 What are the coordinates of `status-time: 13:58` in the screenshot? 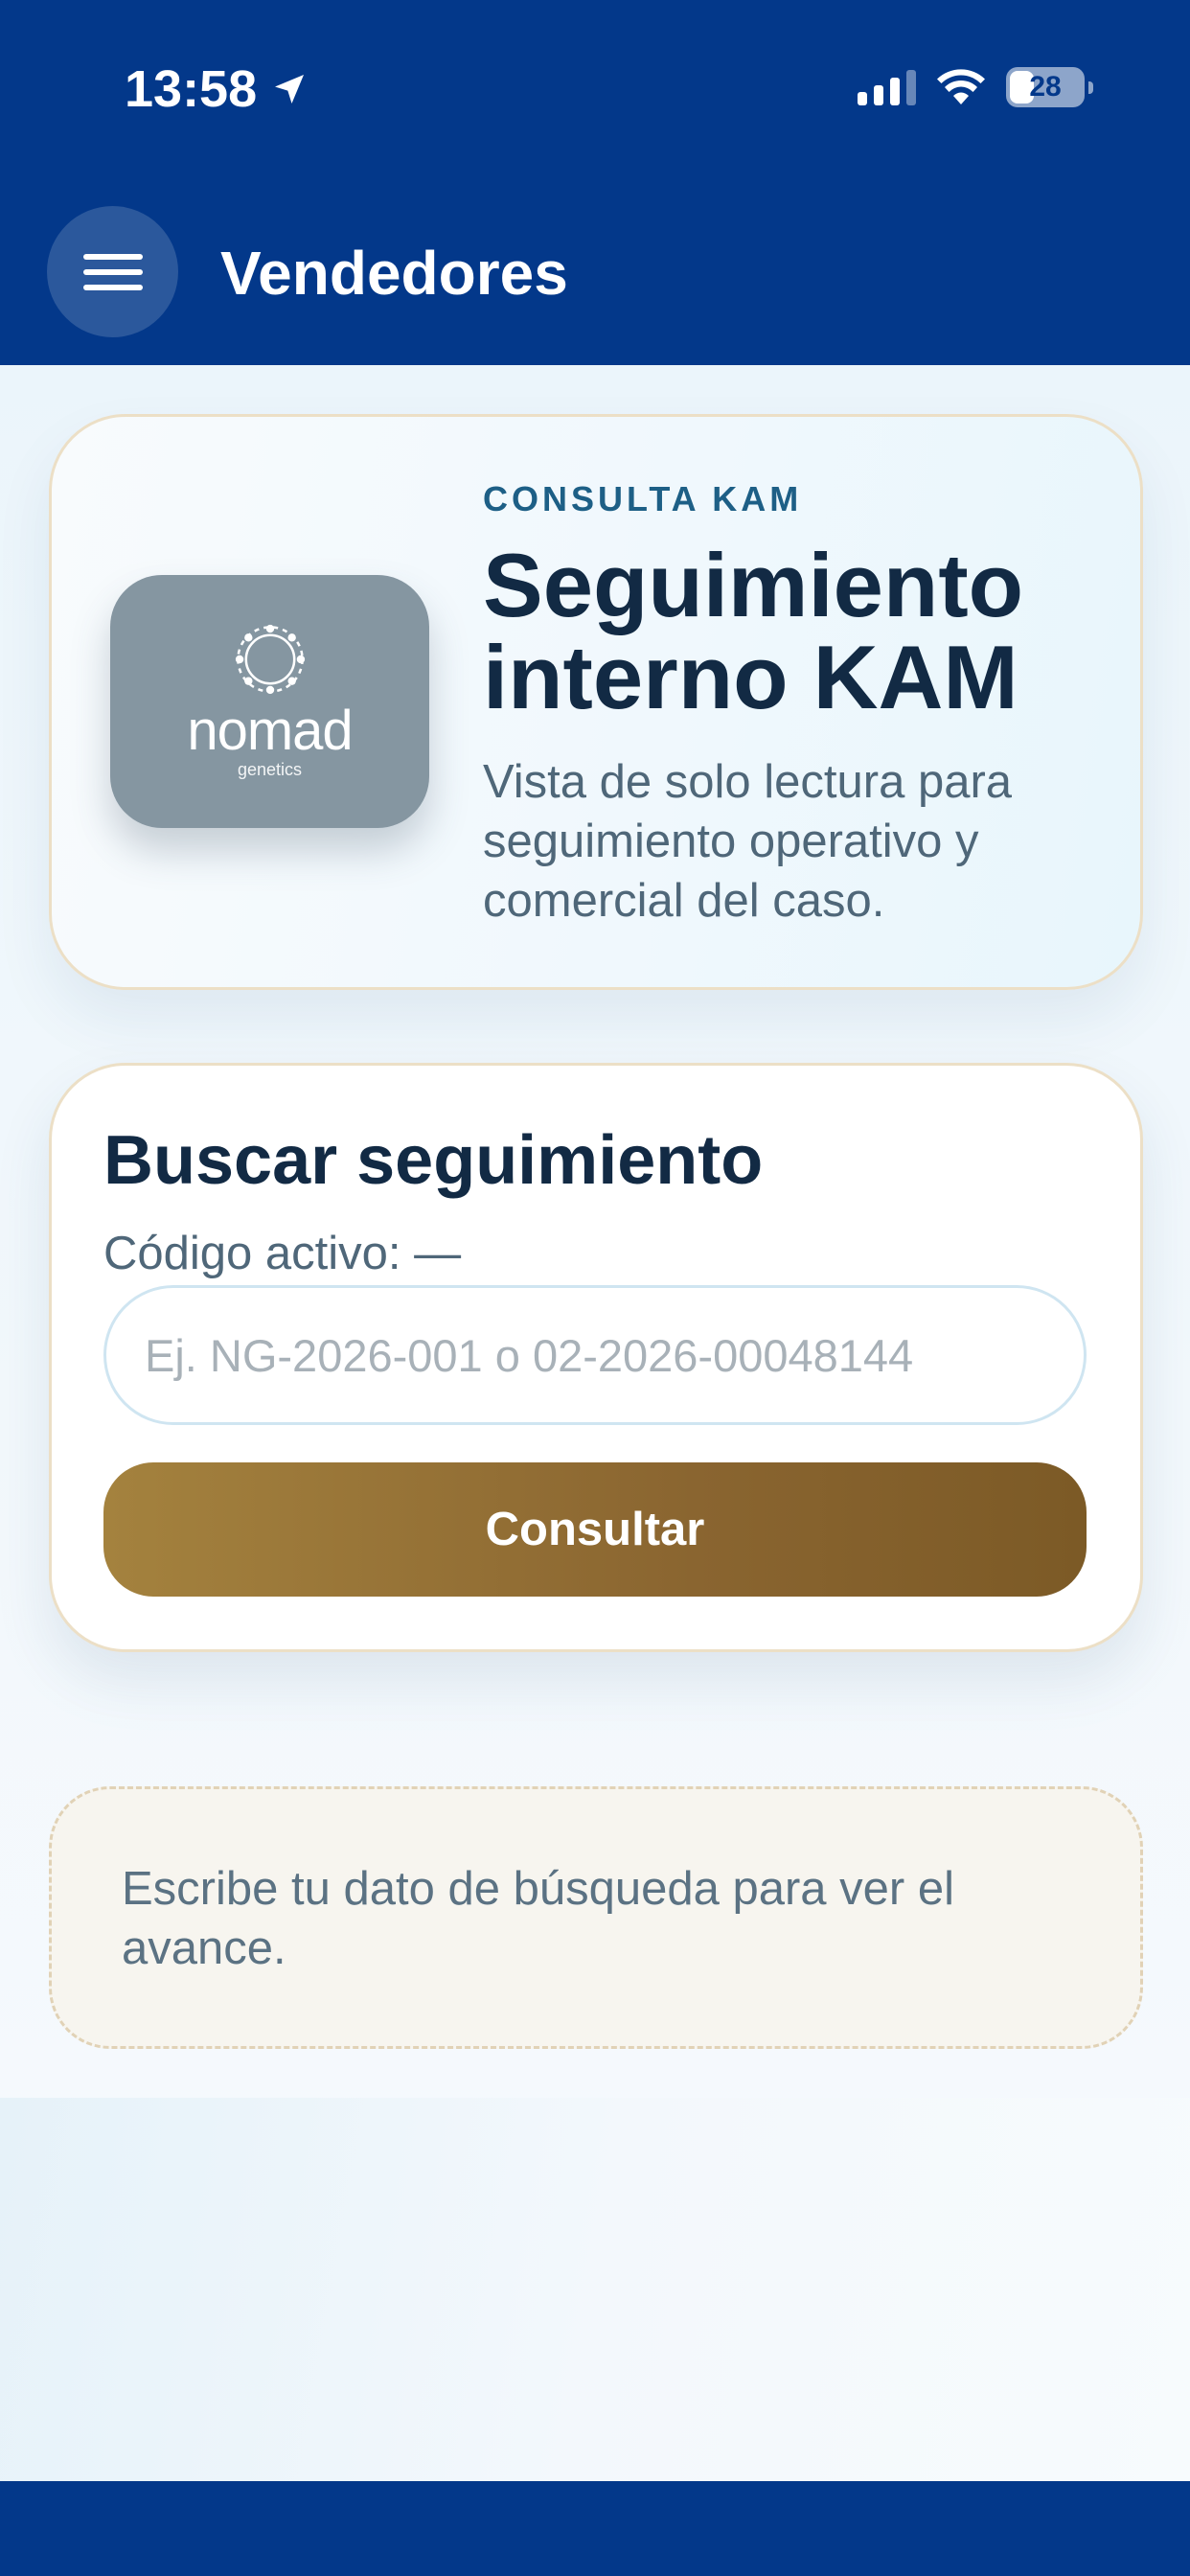 It's located at (217, 89).